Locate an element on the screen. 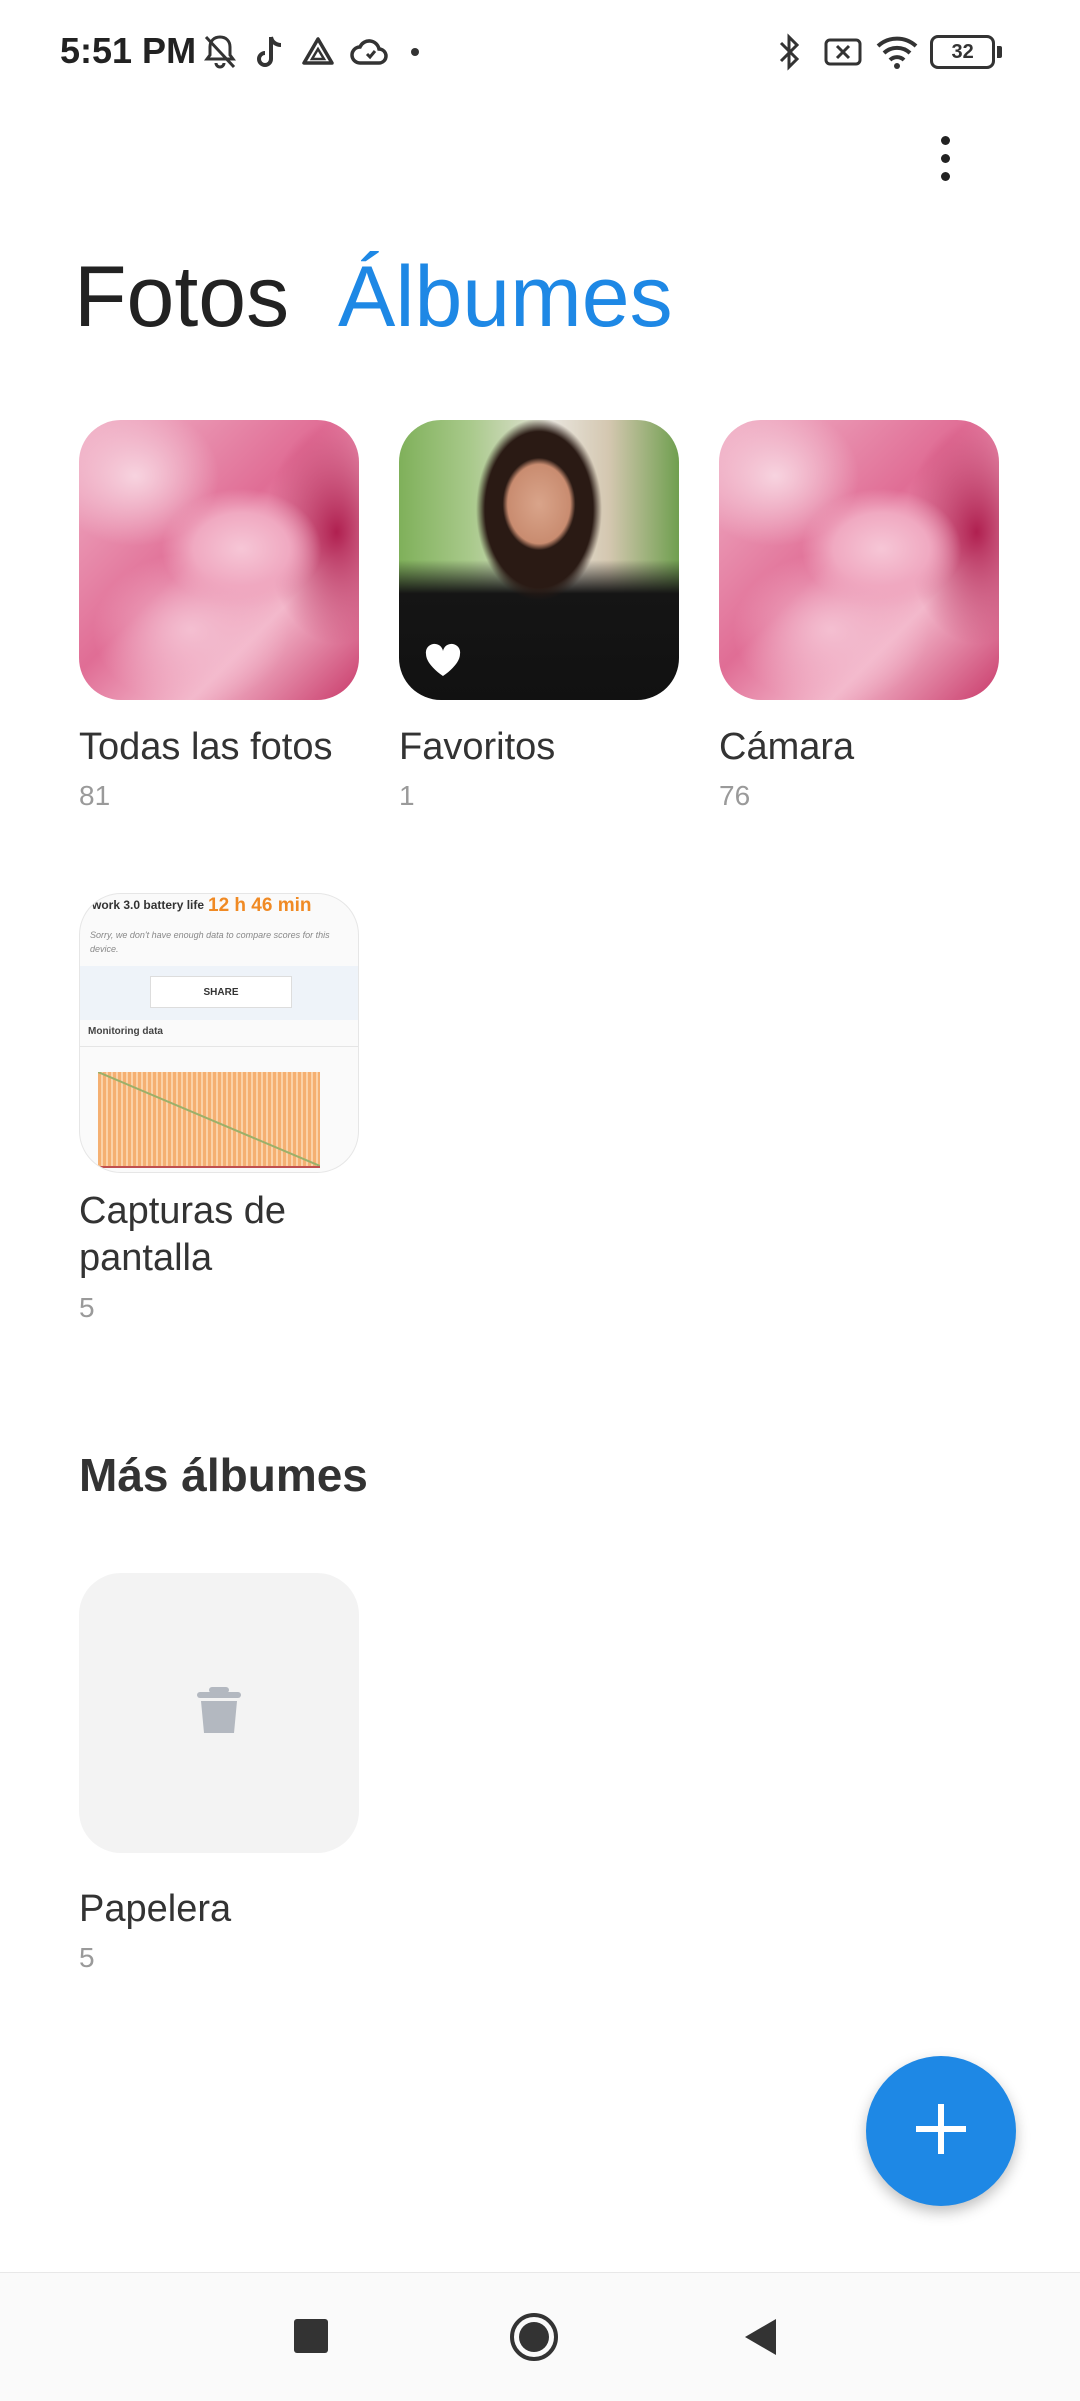  tiktok-icon is located at coordinates (270, 52).